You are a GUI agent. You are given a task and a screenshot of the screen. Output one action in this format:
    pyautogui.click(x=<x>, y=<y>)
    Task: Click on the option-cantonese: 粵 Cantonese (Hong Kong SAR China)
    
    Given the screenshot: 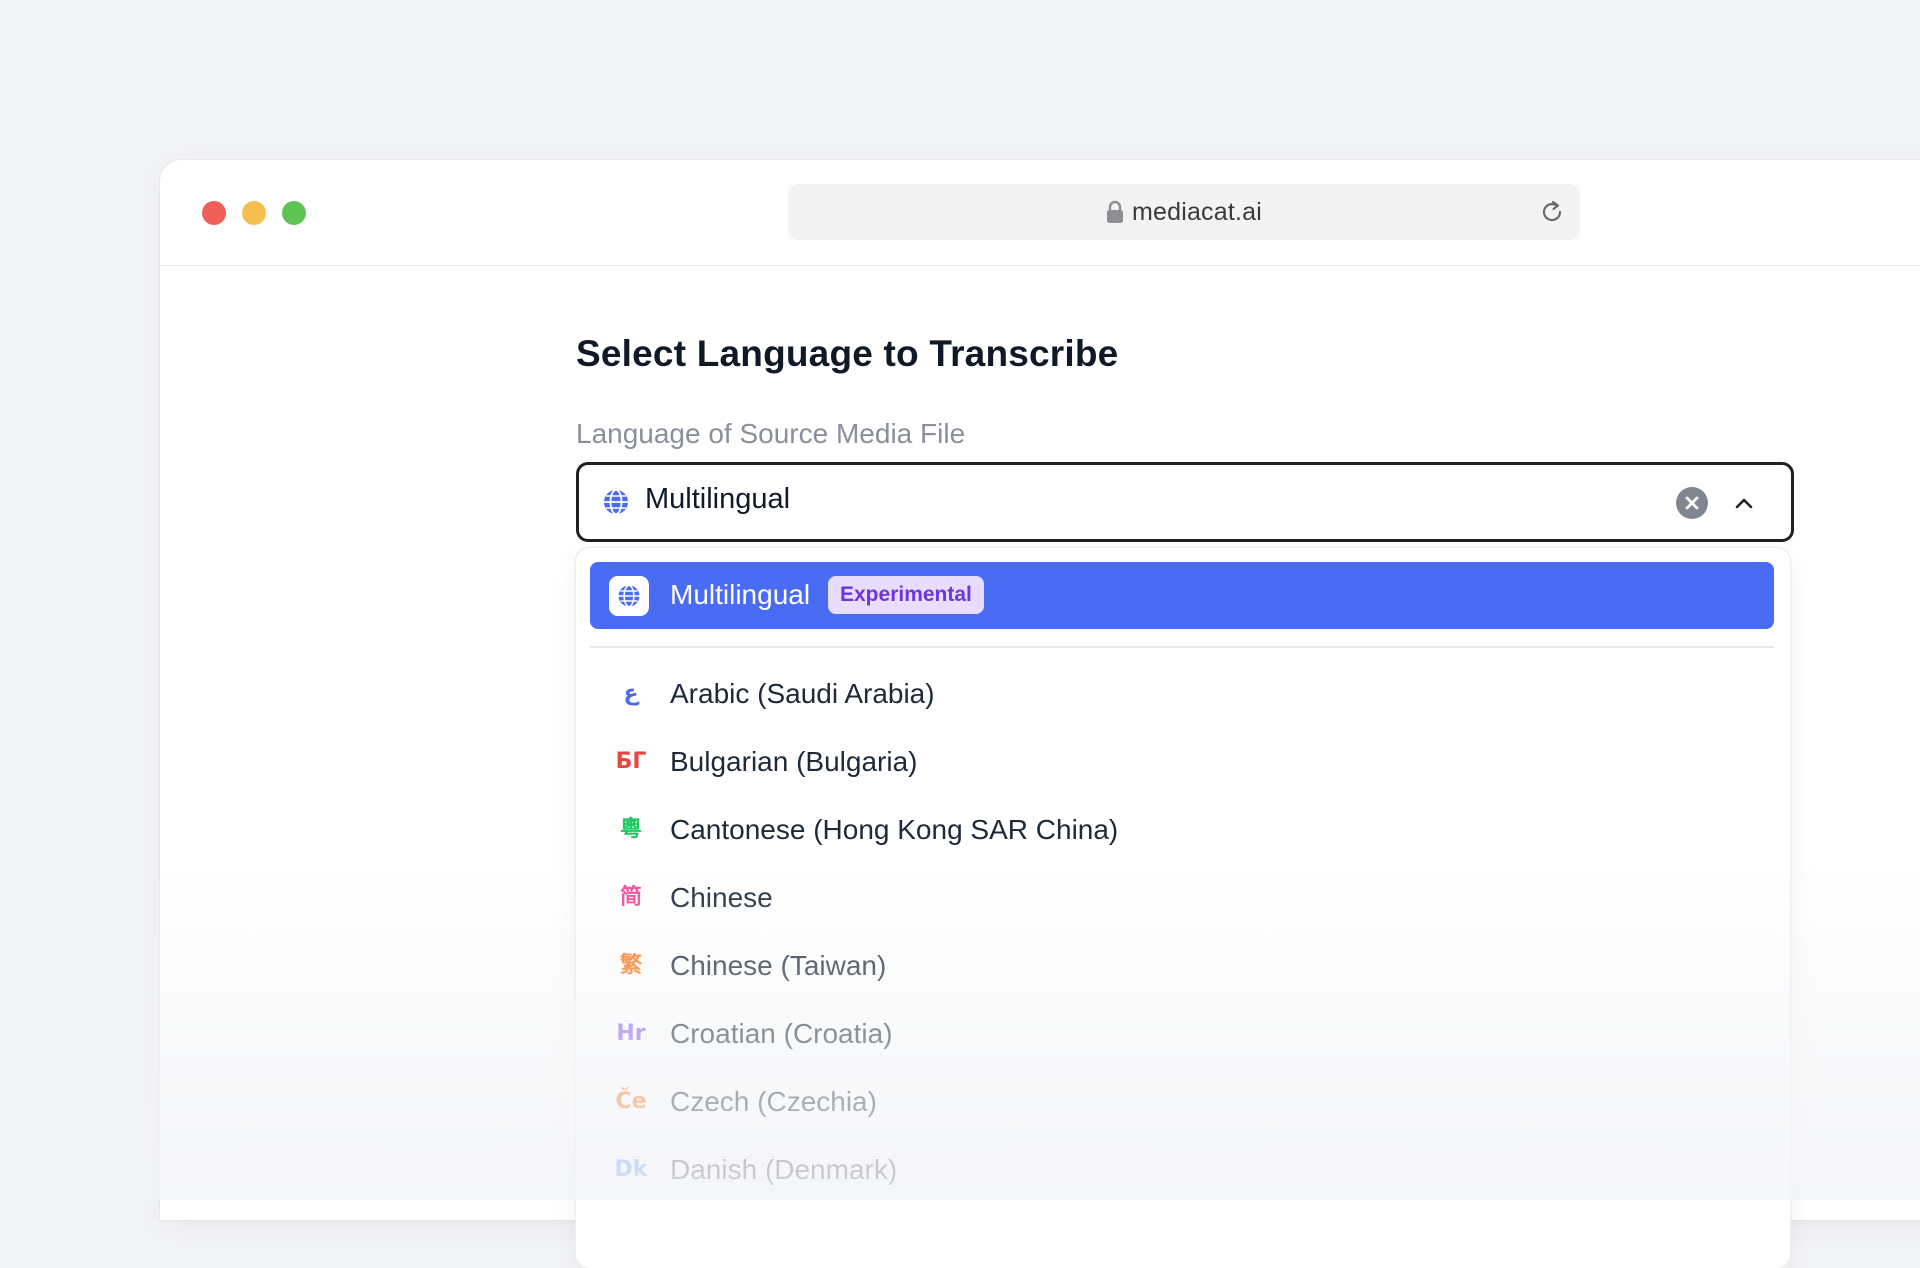 What is the action you would take?
    pyautogui.click(x=1182, y=830)
    